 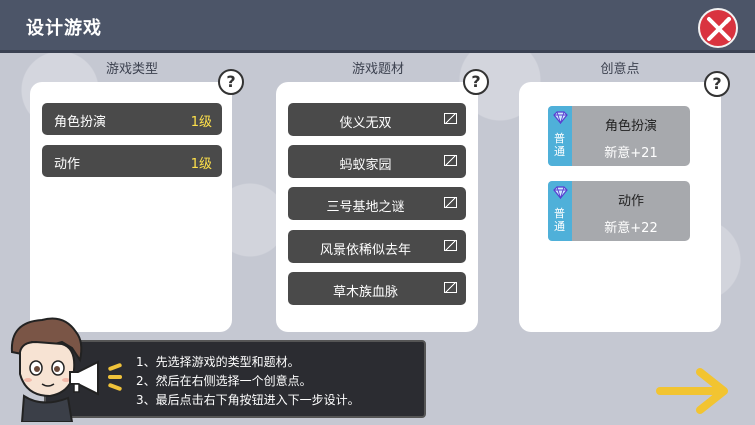 What do you see at coordinates (630, 201) in the screenshot?
I see `idea-name: 动作` at bounding box center [630, 201].